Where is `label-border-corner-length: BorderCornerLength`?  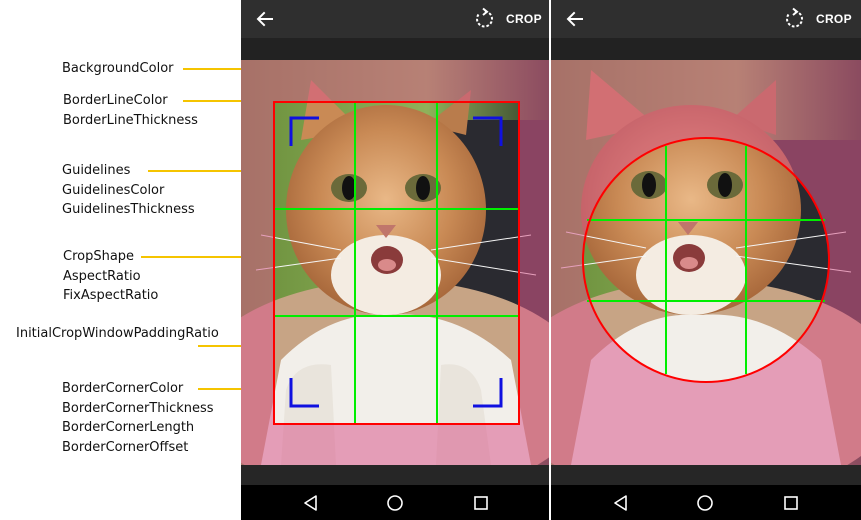 label-border-corner-length: BorderCornerLength is located at coordinates (128, 427).